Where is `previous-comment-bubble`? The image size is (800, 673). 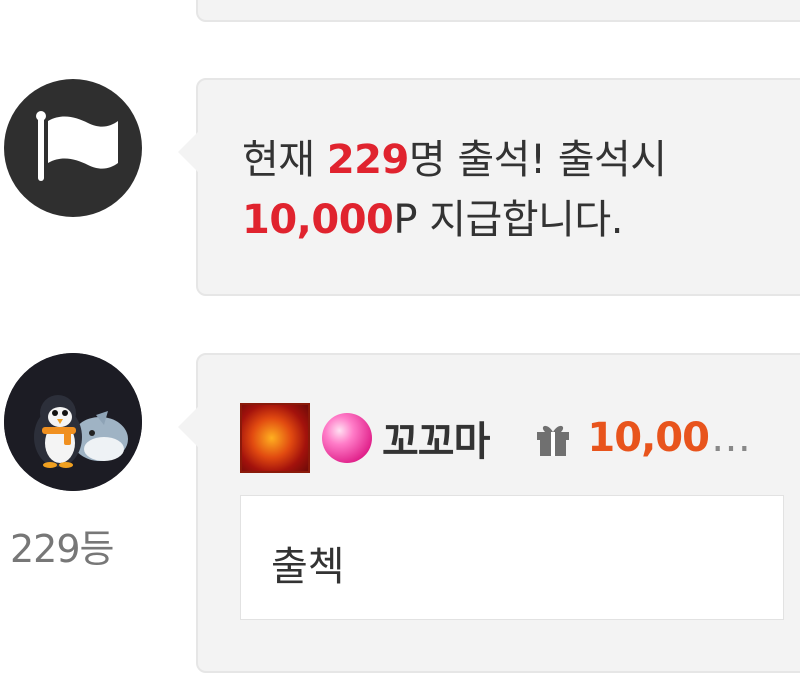 previous-comment-bubble is located at coordinates (498, 11).